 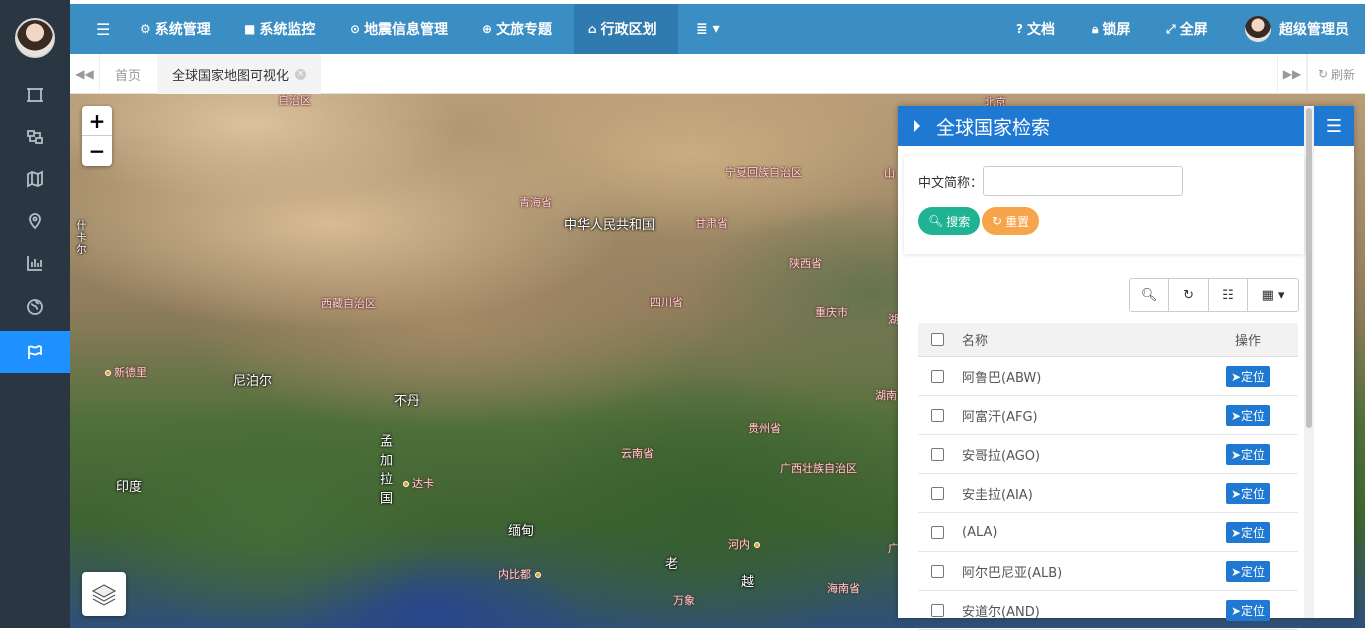 I want to click on table-columns-button: ▦ ▾, so click(x=1273, y=295).